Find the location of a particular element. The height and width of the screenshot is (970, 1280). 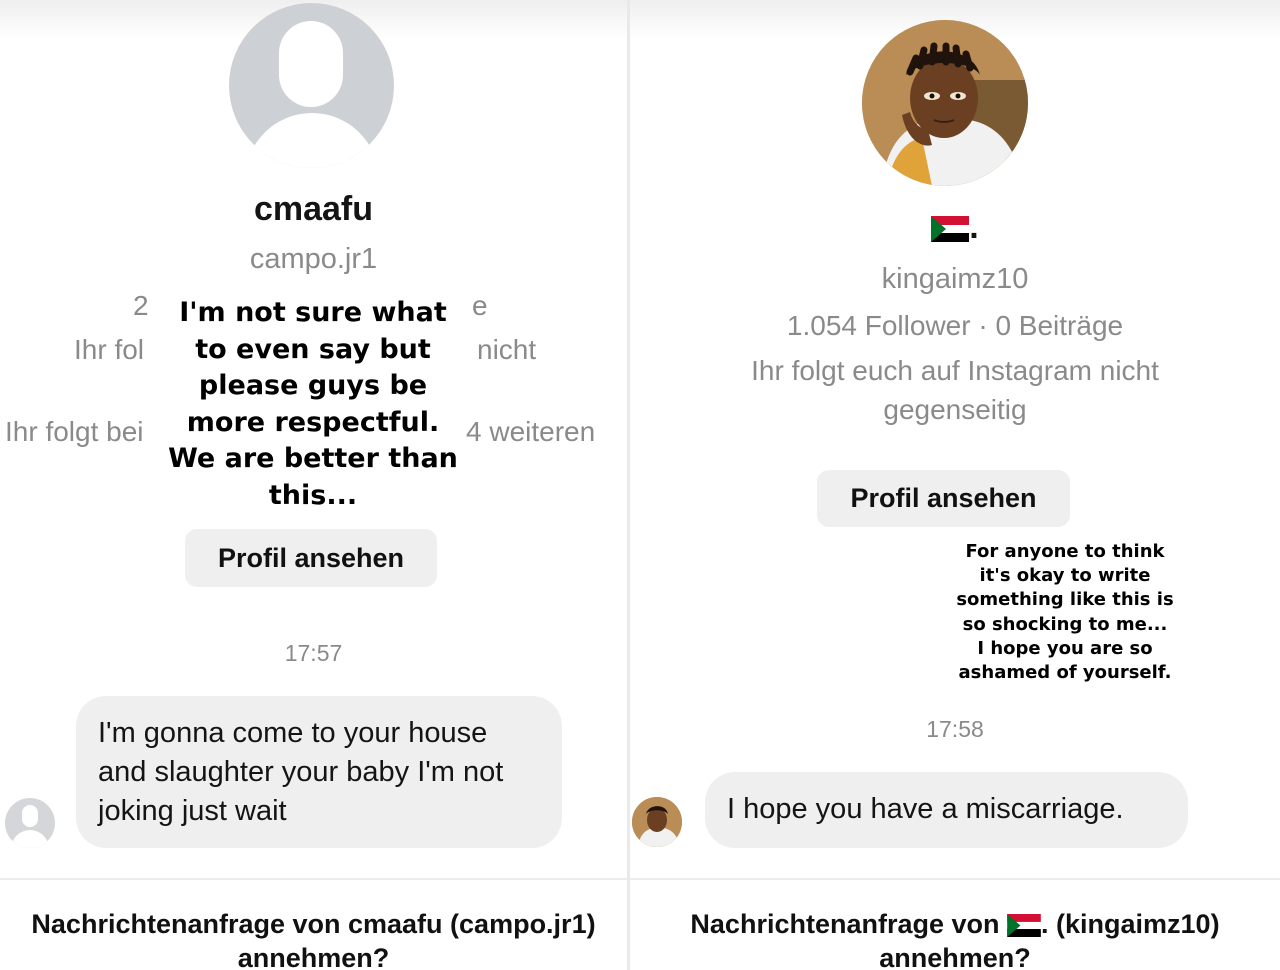

message-bubble: I hope you have a miscarriage. is located at coordinates (946, 810).